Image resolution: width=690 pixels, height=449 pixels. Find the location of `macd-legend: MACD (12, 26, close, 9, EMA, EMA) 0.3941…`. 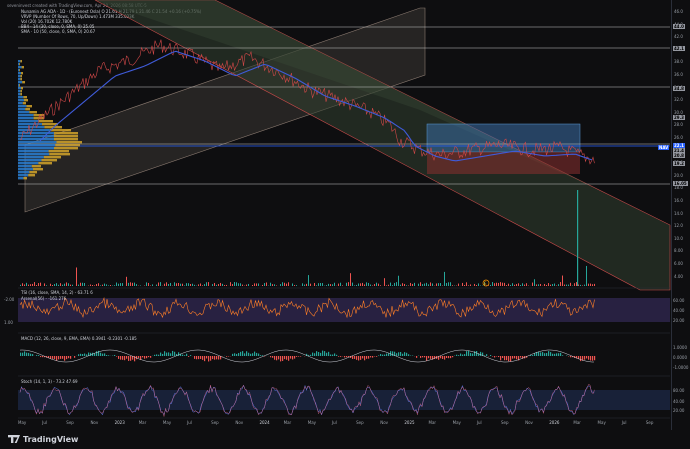

macd-legend: MACD (12, 26, close, 9, EMA, EMA) 0.3941… is located at coordinates (79, 338).